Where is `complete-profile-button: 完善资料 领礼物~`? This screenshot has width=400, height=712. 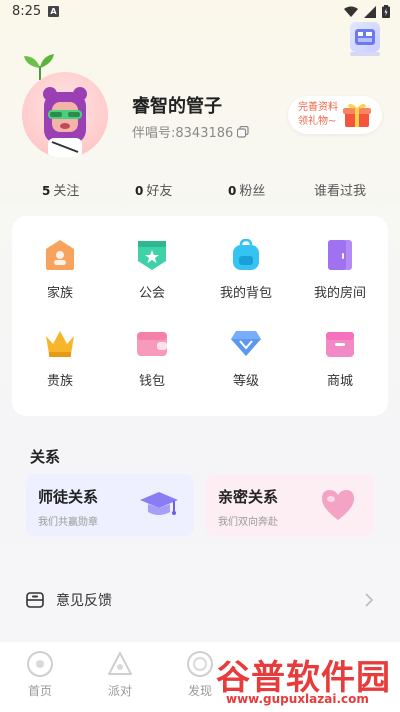
complete-profile-button: 完善资料 领礼物~ is located at coordinates (335, 115).